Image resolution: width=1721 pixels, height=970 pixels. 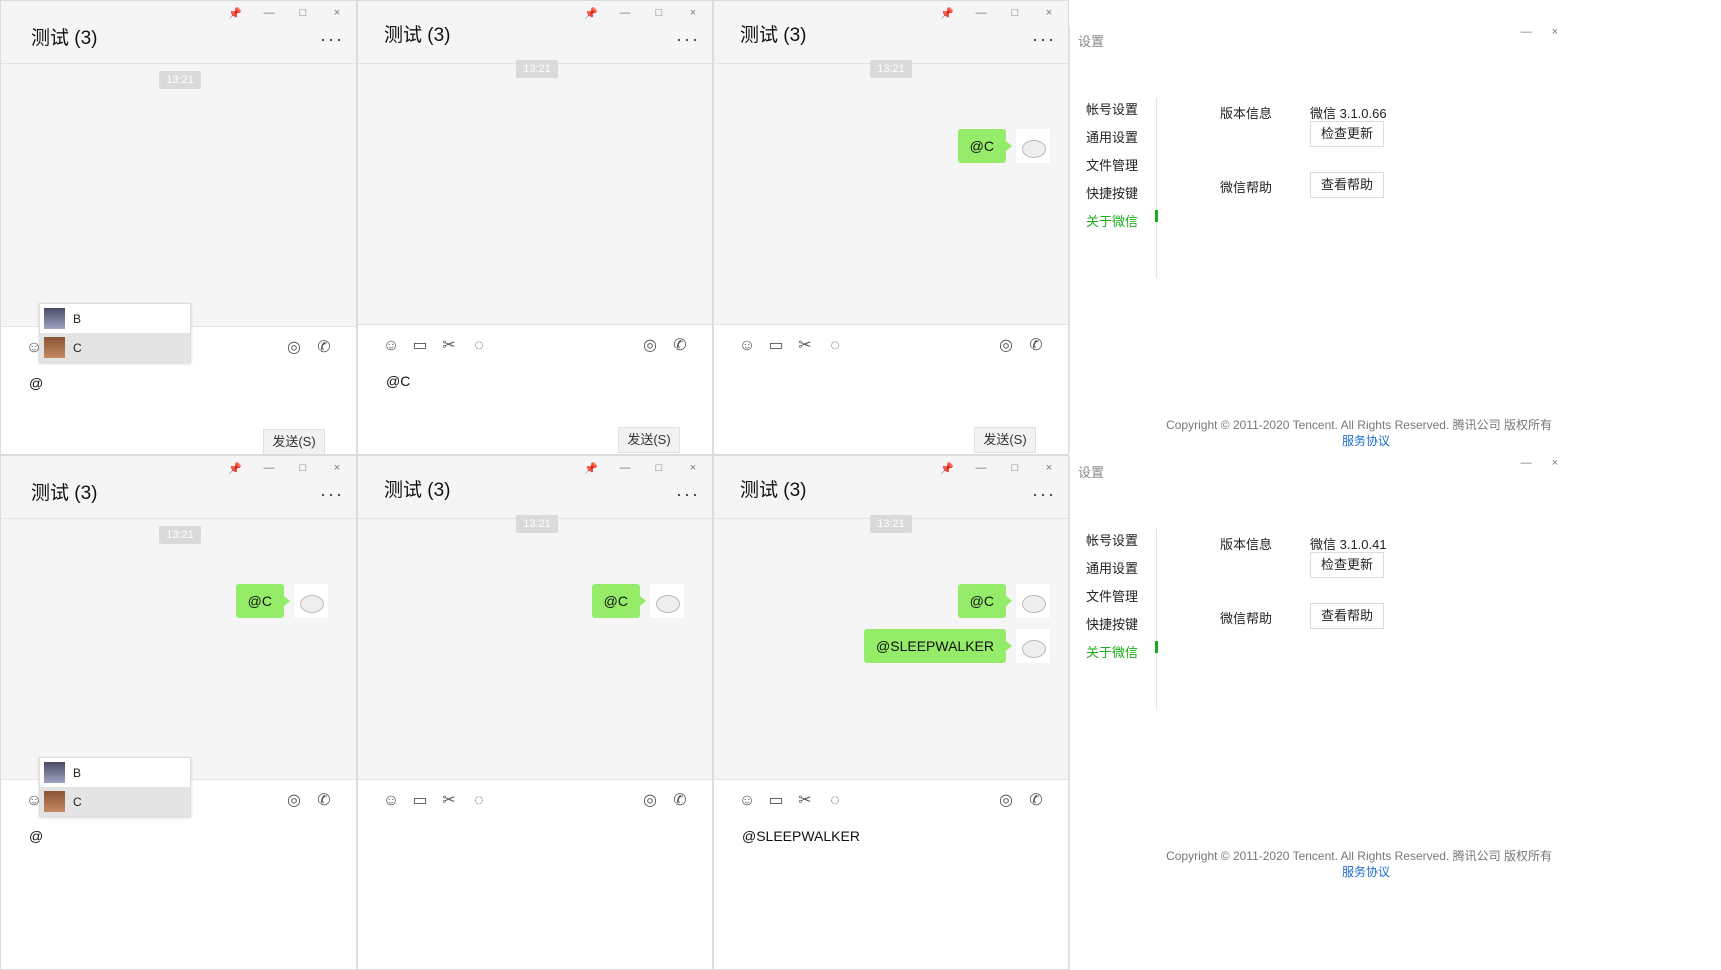 I want to click on message-input: @C, so click(x=398, y=381).